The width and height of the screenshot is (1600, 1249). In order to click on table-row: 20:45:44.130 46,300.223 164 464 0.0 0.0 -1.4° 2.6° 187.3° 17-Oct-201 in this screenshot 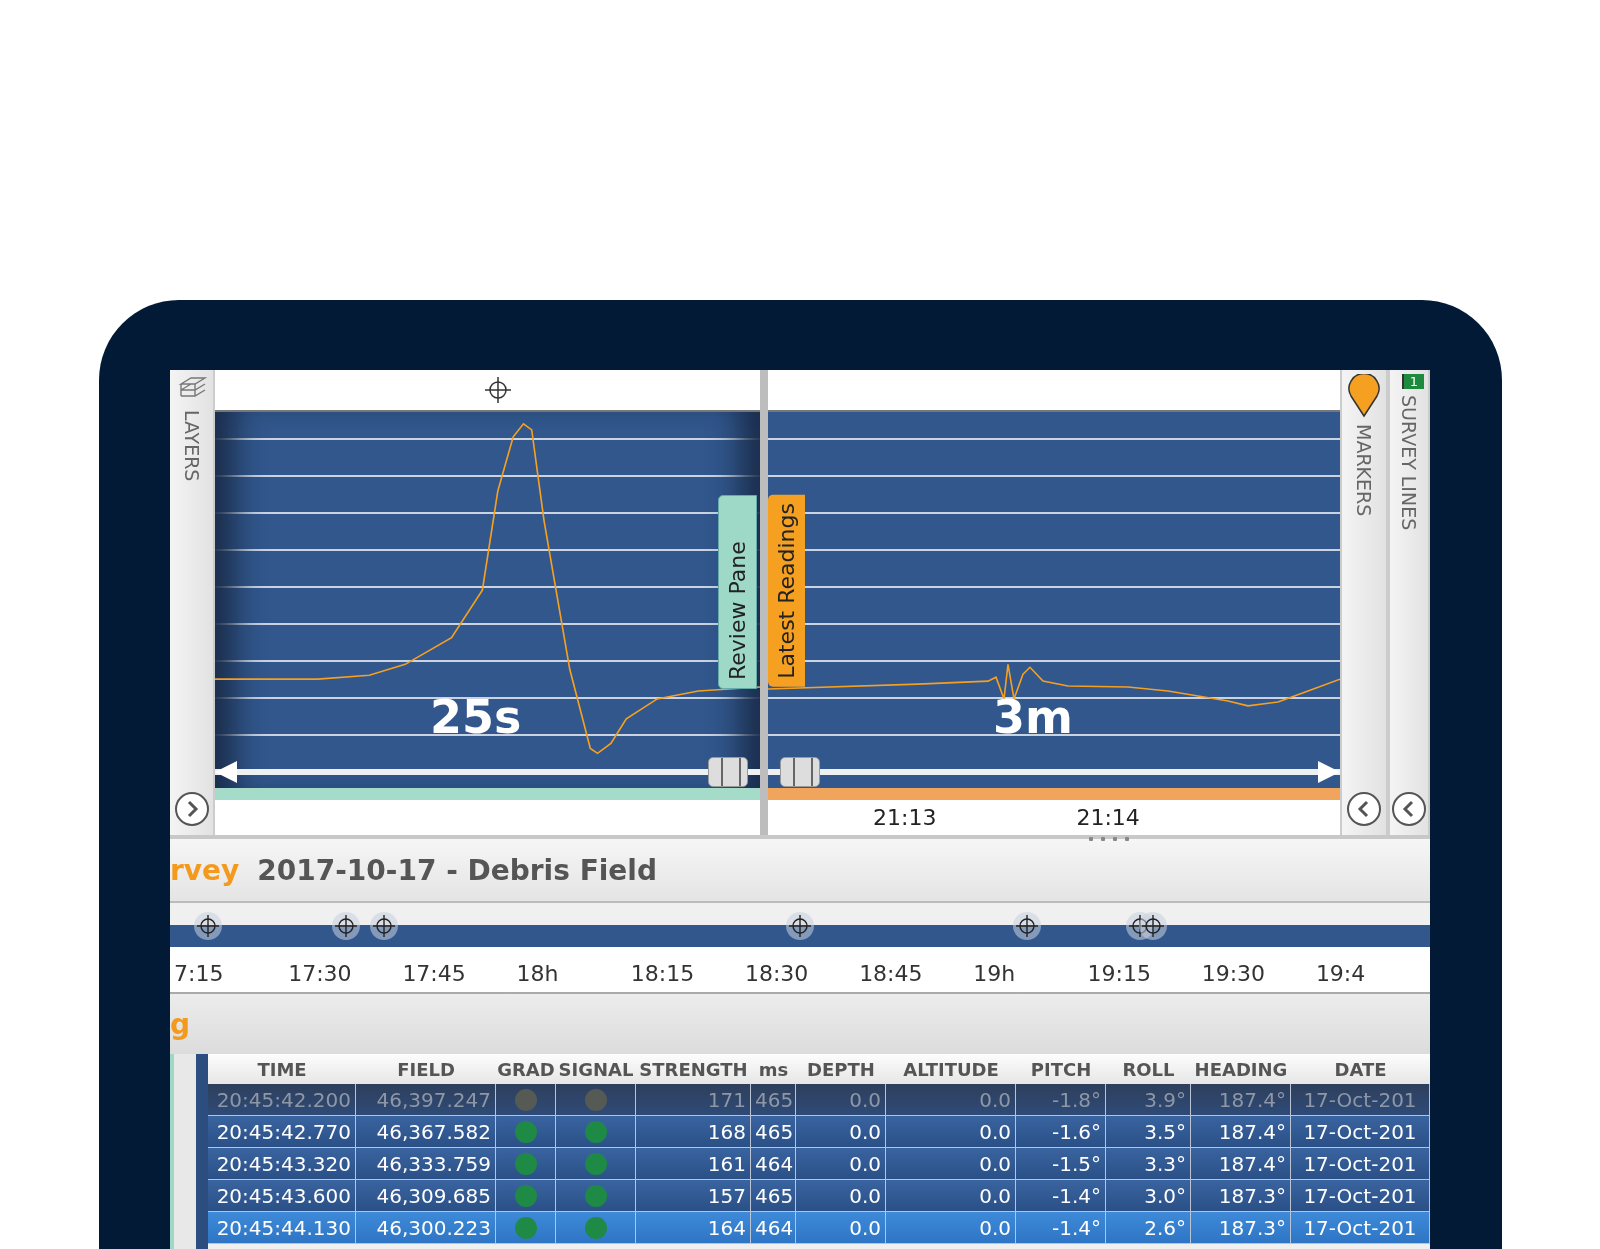, I will do `click(819, 1228)`.